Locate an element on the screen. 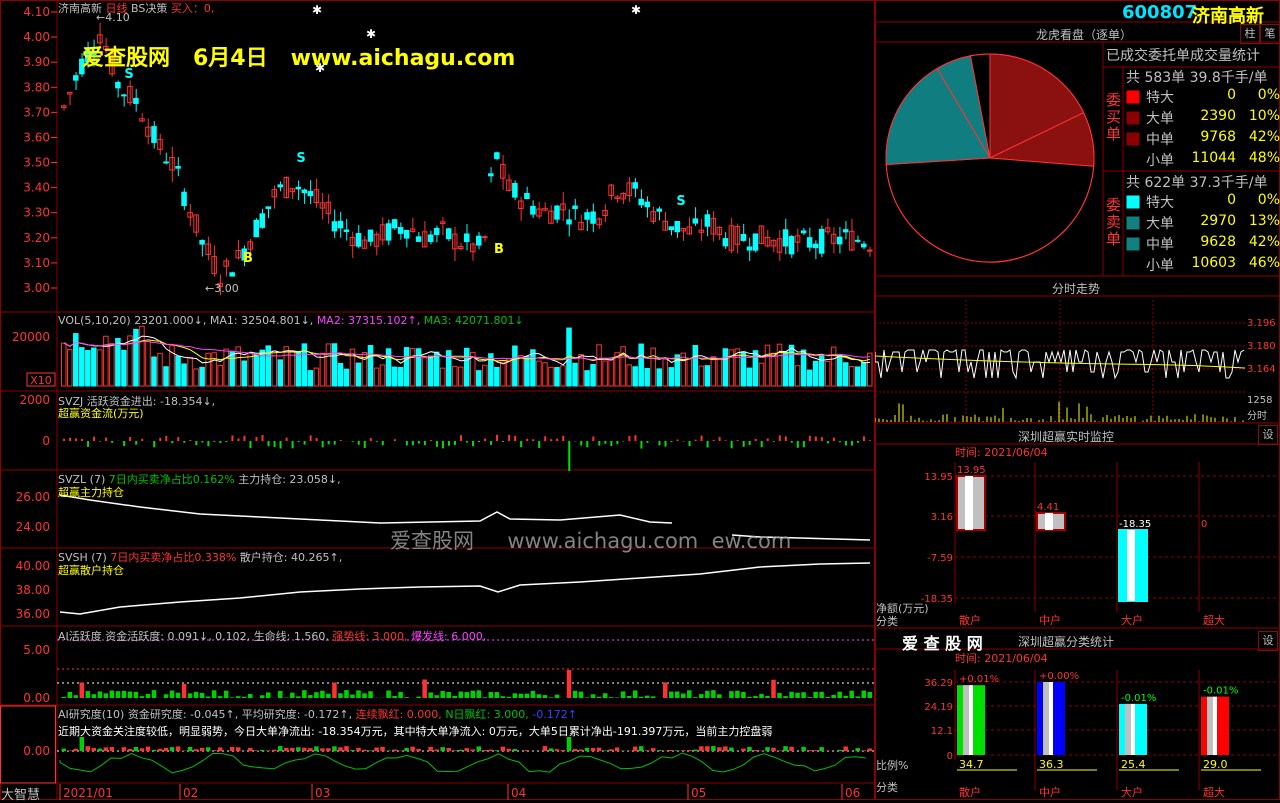 The height and width of the screenshot is (803, 1280). monitor-time: 时间: 2021/06/04 is located at coordinates (1001, 452).